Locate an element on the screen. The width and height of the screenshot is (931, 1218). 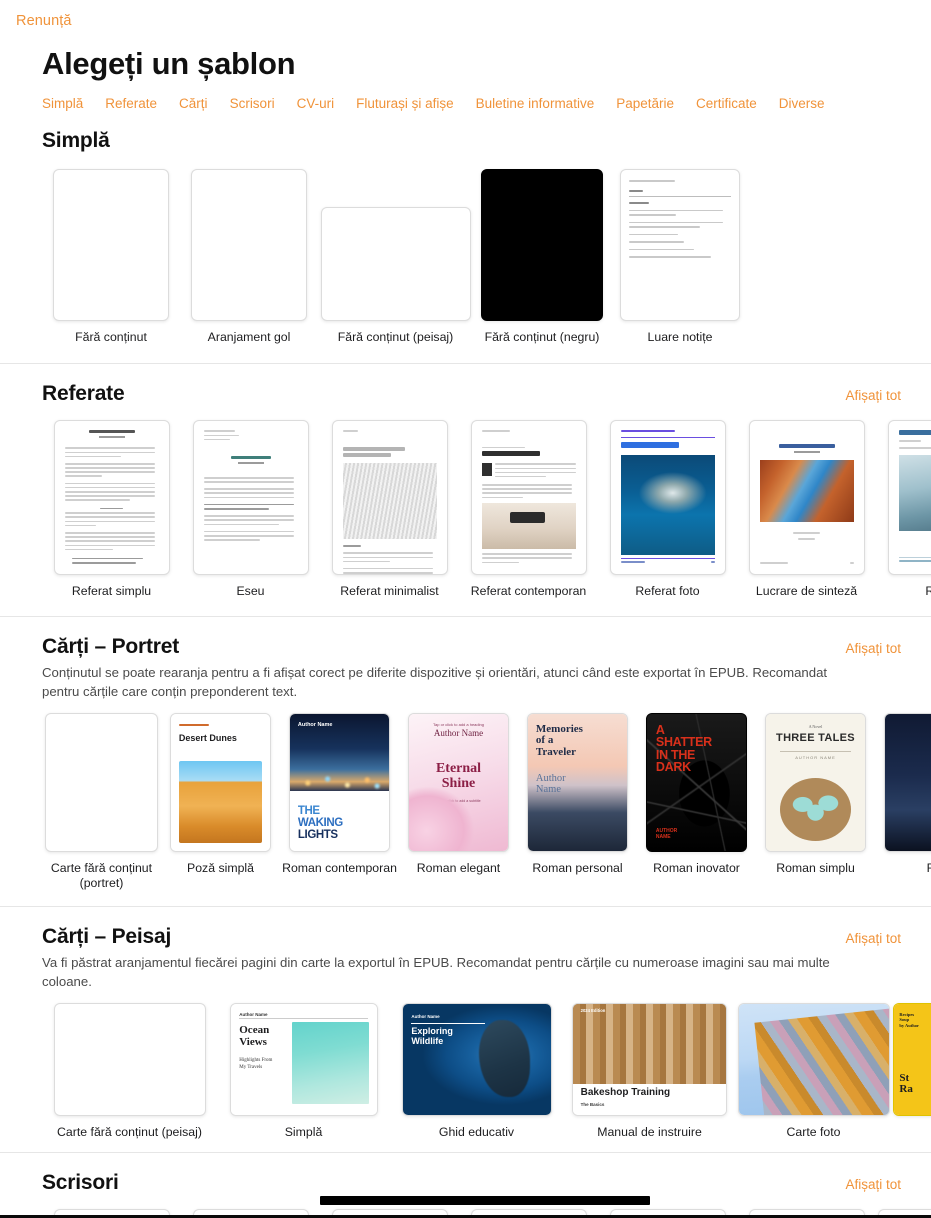
template-caption: Simplă is located at coordinates (303, 1132).